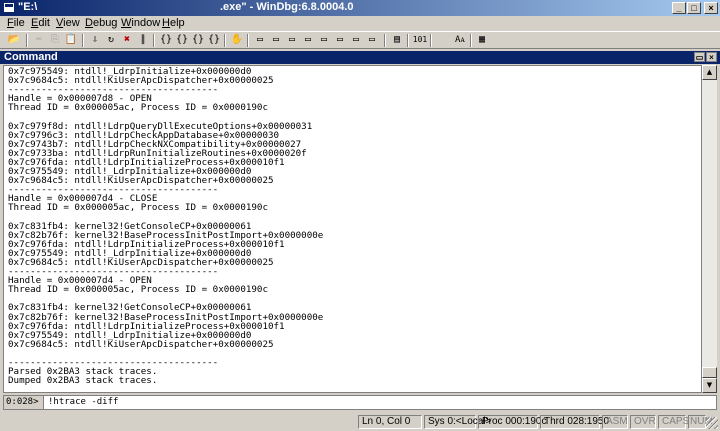 The height and width of the screenshot is (431, 720). I want to click on options-icon: ▦, so click(482, 40).